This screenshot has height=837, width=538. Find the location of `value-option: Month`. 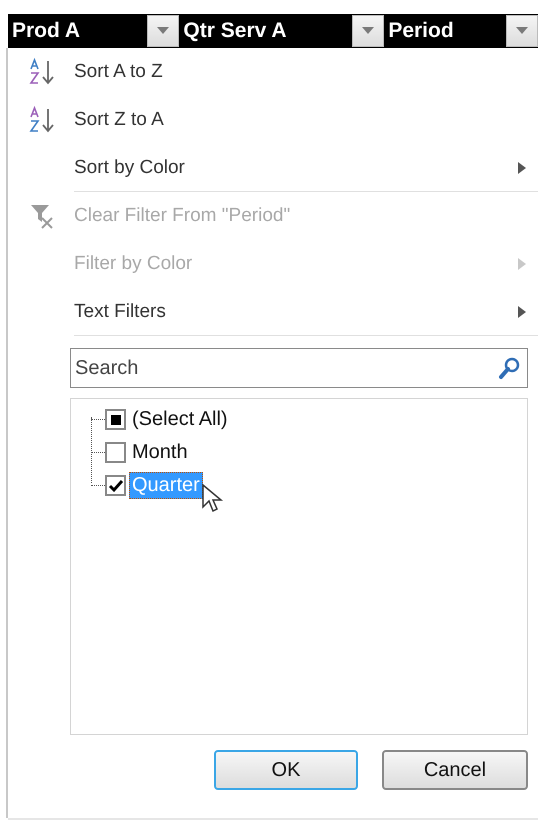

value-option: Month is located at coordinates (160, 452).